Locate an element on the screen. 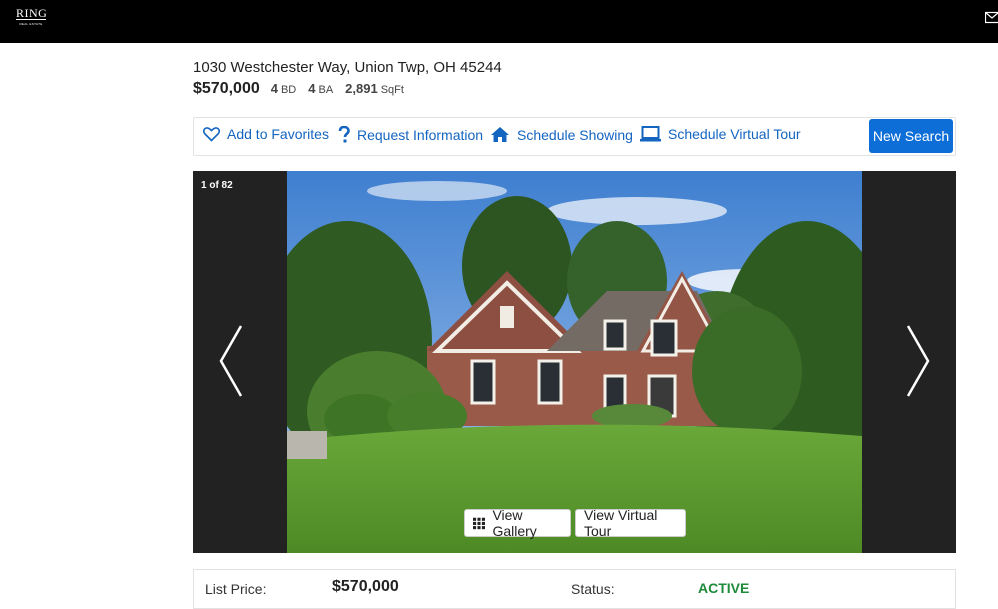 The height and width of the screenshot is (609, 998). schedule-virtual-tour-link: Schedule Virtual Tour is located at coordinates (720, 134).